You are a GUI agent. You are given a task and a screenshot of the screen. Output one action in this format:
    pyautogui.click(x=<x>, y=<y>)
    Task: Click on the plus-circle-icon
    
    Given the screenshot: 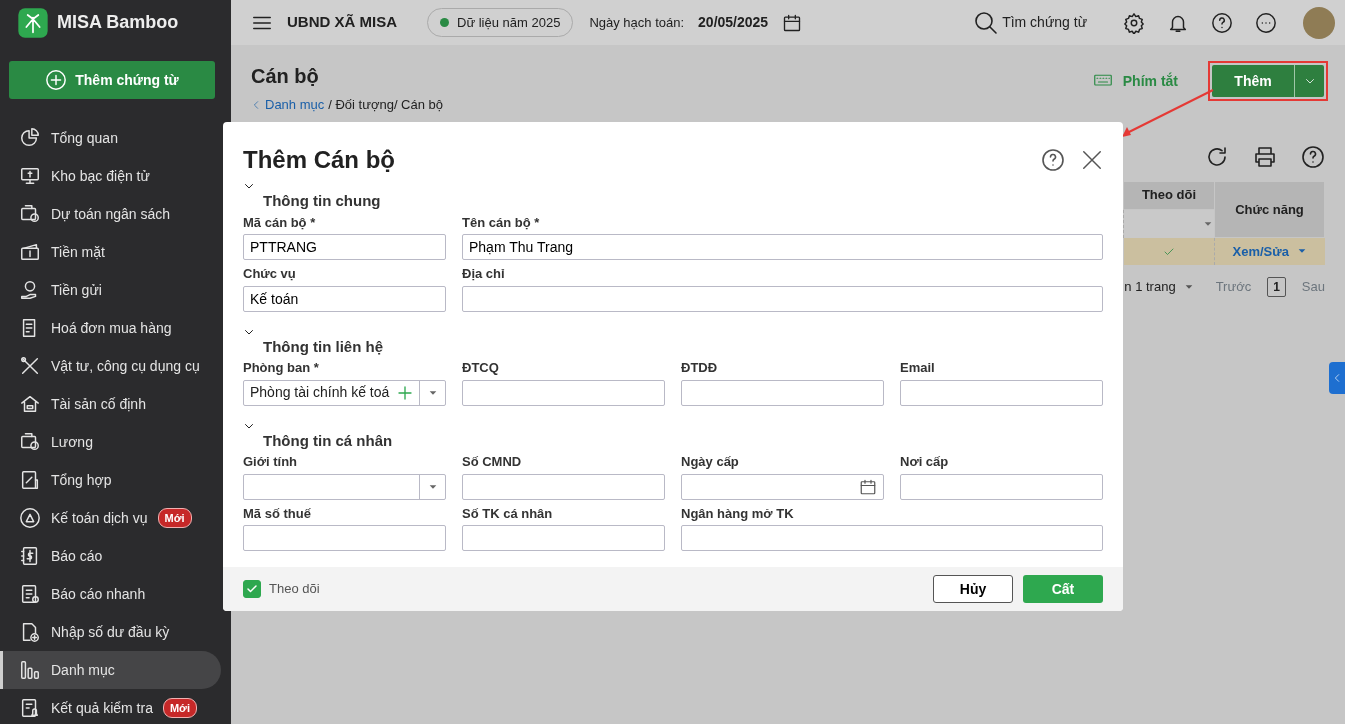 What is the action you would take?
    pyautogui.click(x=56, y=80)
    